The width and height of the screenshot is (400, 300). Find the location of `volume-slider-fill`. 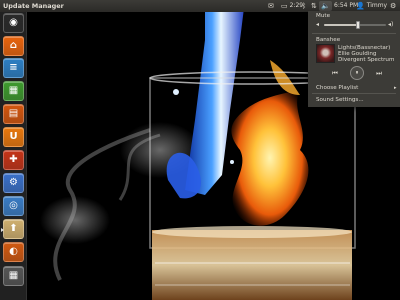

volume-slider-fill is located at coordinates (341, 25).